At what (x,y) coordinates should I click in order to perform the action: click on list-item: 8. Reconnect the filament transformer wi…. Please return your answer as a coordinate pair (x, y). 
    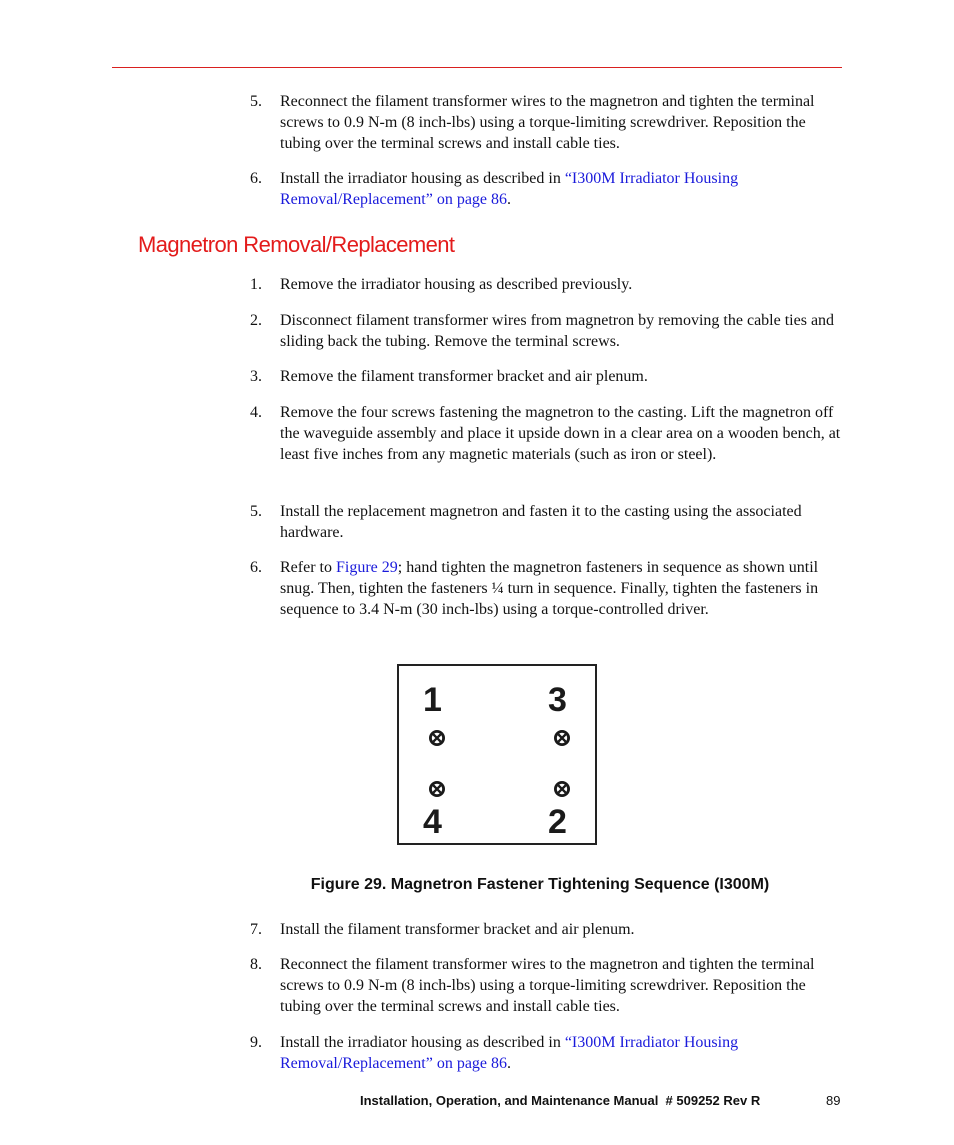
    Looking at the image, I should click on (550, 985).